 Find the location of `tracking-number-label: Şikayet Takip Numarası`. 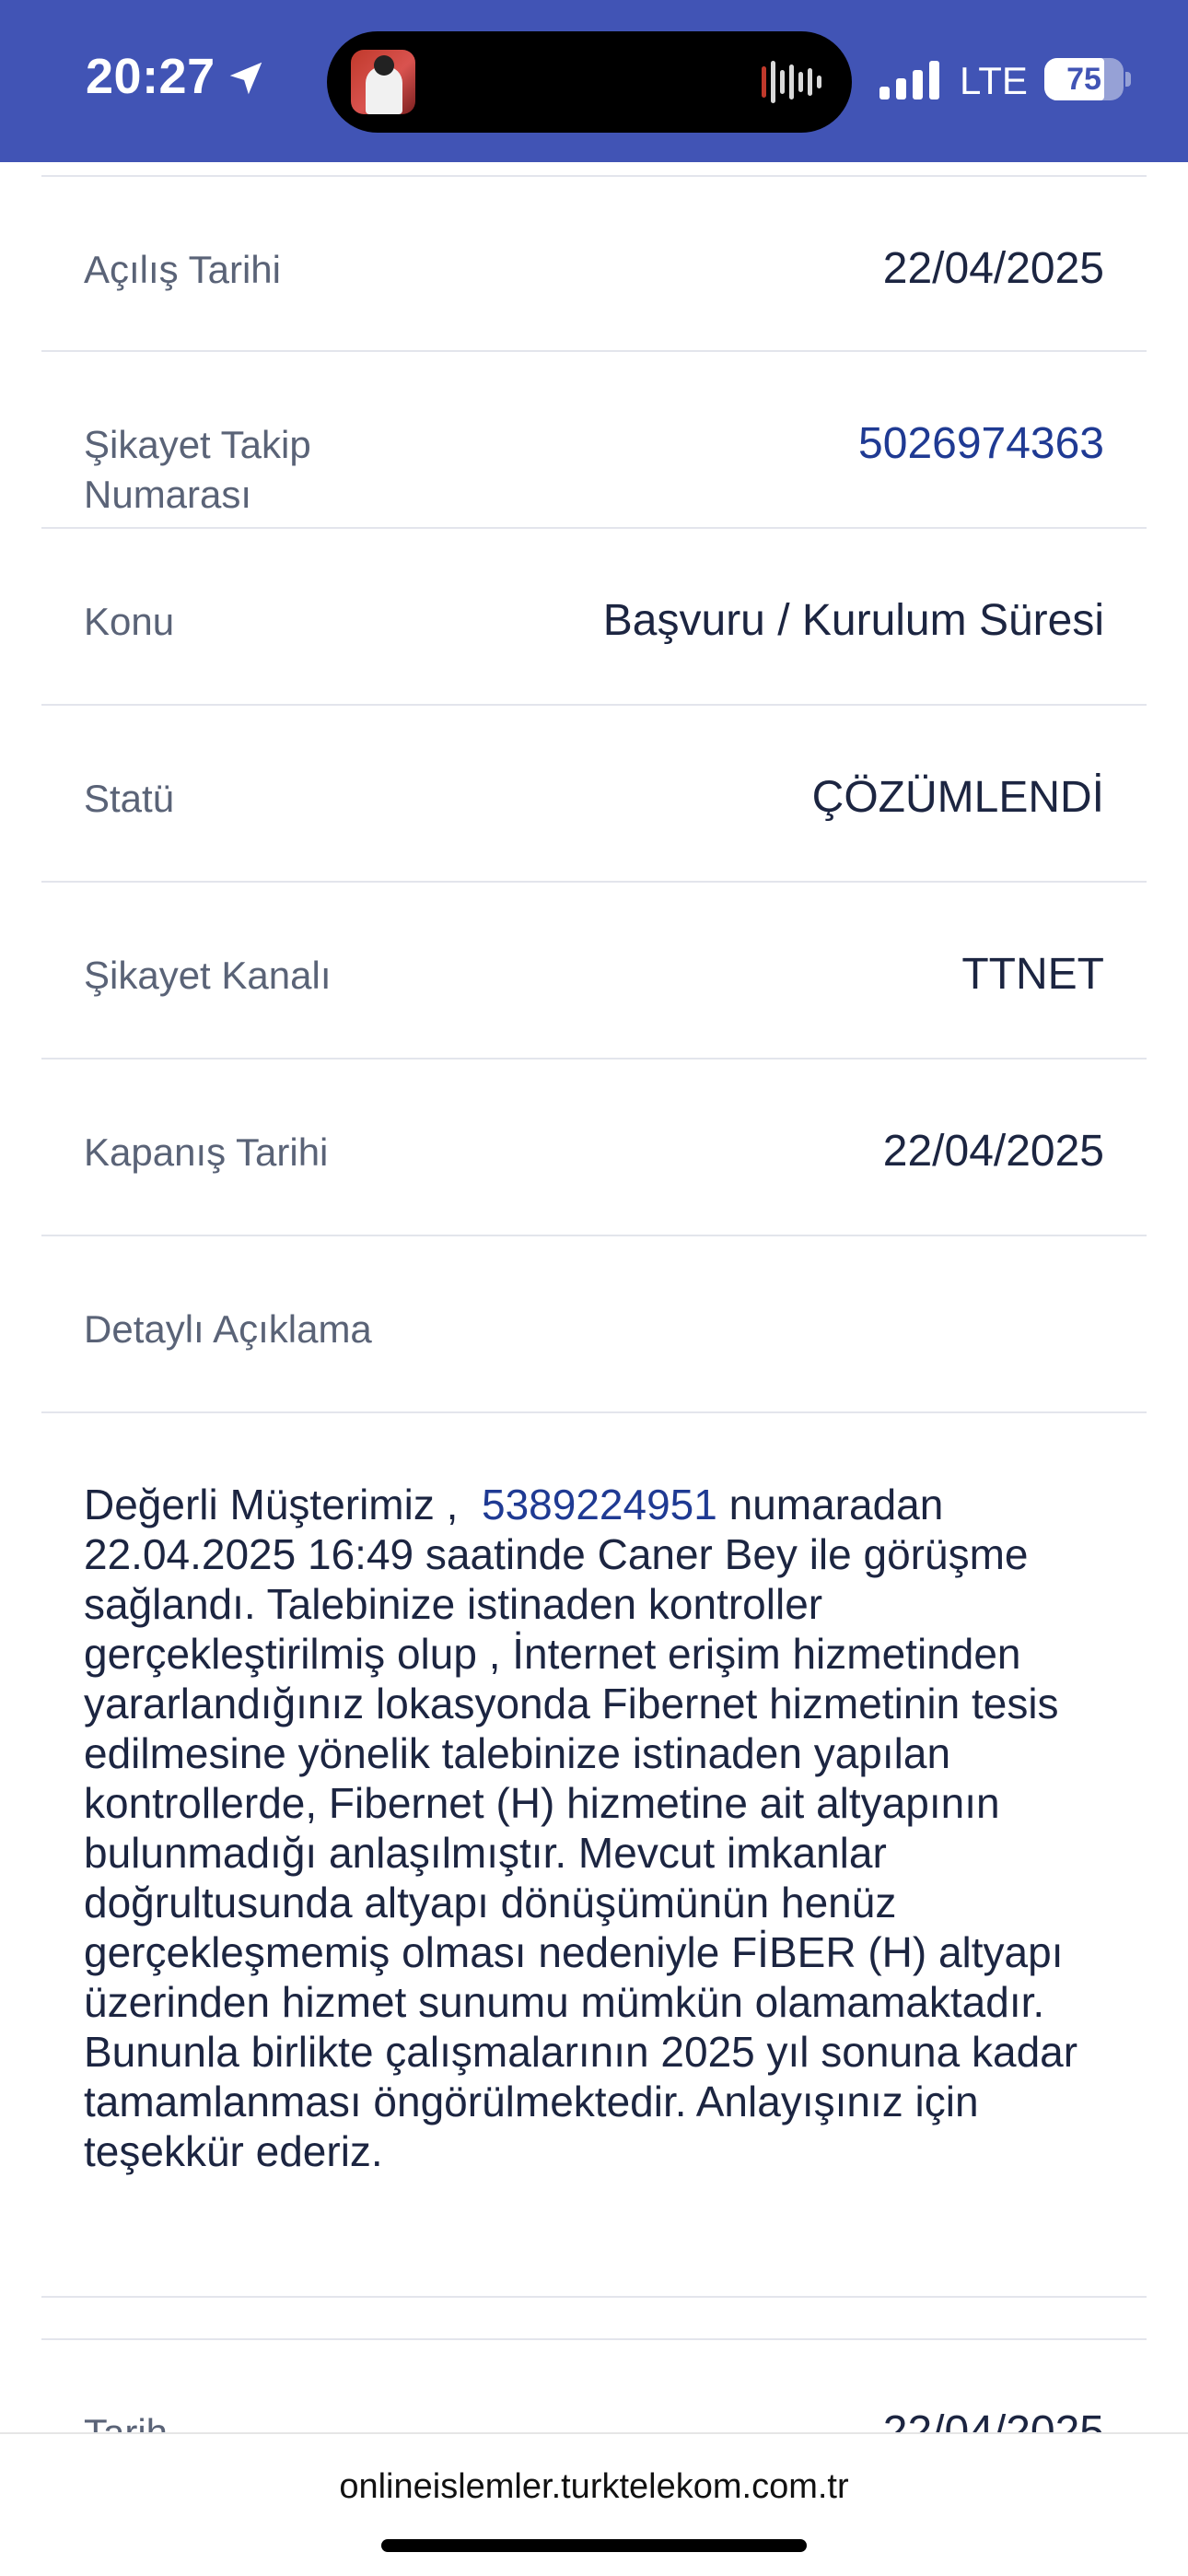

tracking-number-label: Şikayet Takip Numarası is located at coordinates (197, 470).